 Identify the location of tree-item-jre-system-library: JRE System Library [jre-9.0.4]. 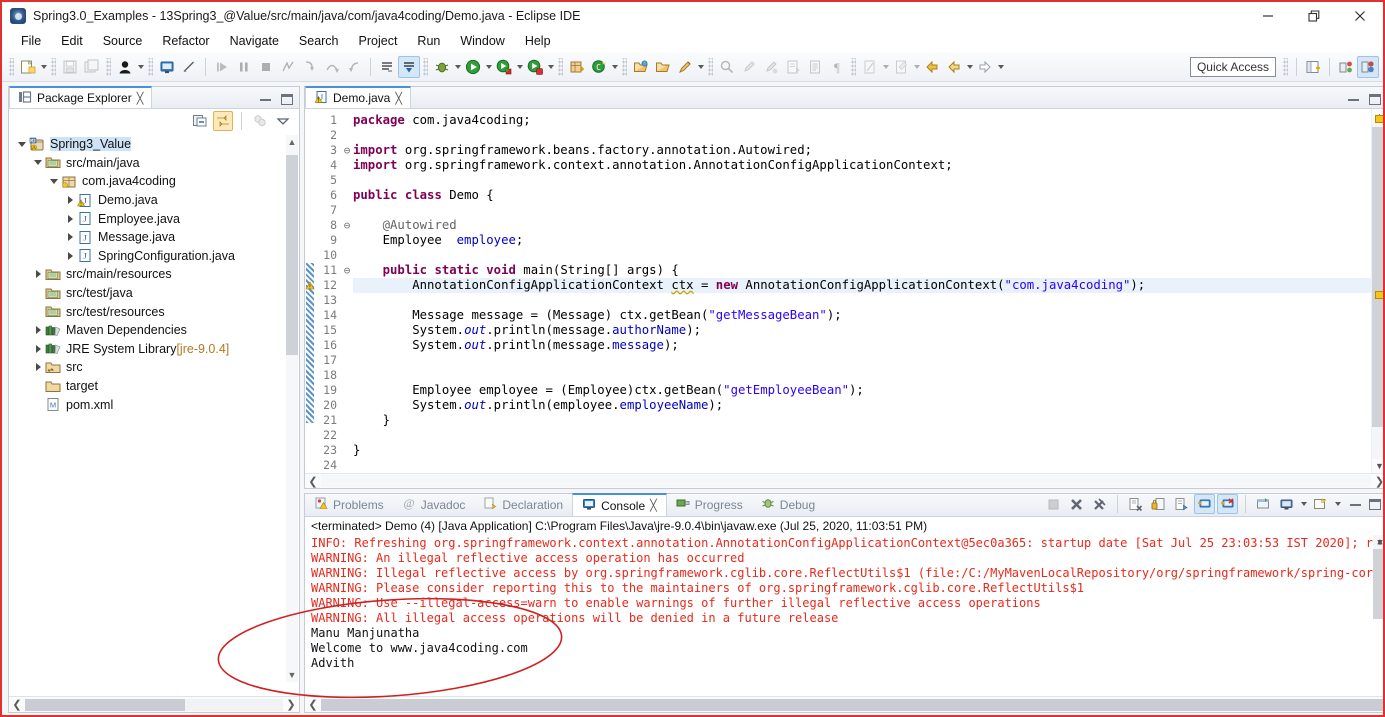
(154, 349).